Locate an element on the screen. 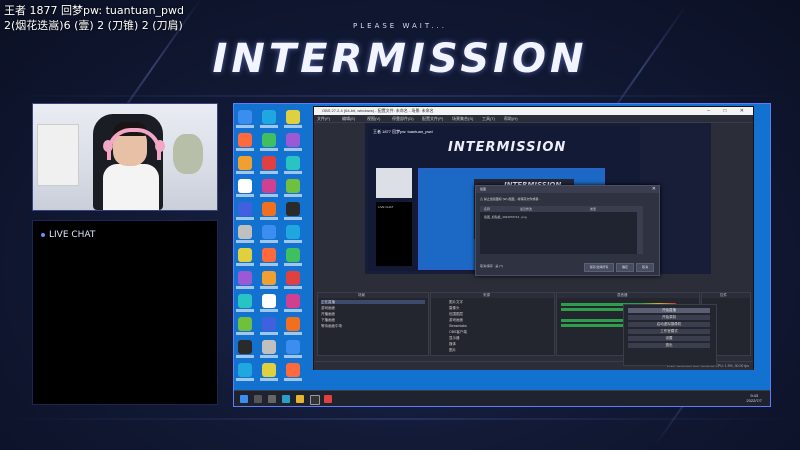  explorer-icon is located at coordinates (300, 399).